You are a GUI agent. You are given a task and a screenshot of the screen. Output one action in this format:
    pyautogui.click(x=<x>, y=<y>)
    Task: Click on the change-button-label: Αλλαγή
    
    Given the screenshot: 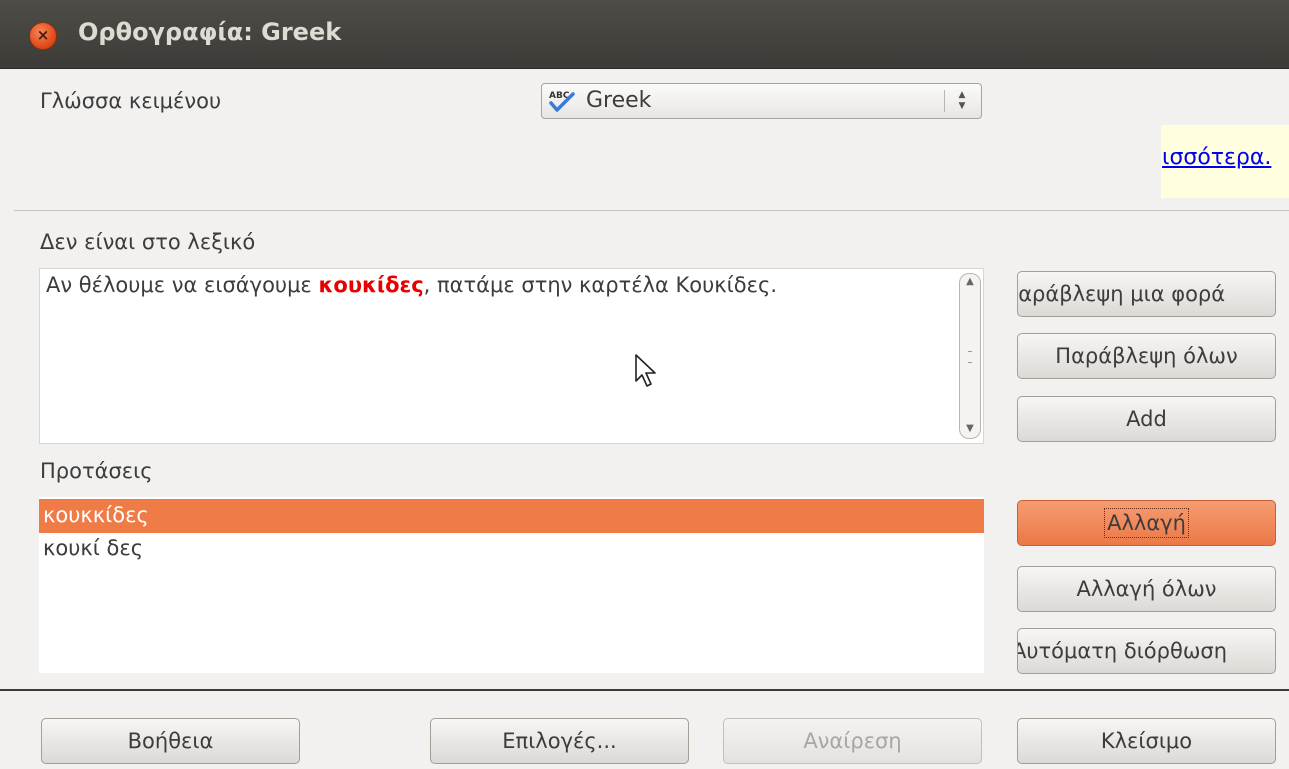 What is the action you would take?
    pyautogui.click(x=1146, y=523)
    